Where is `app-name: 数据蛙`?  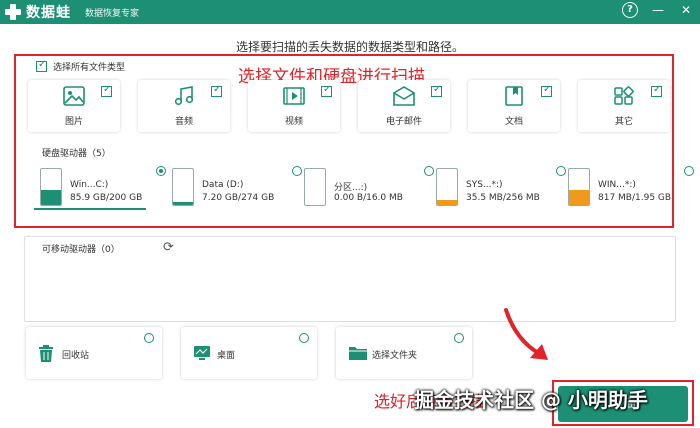
app-name: 数据蛙 is located at coordinates (48, 13).